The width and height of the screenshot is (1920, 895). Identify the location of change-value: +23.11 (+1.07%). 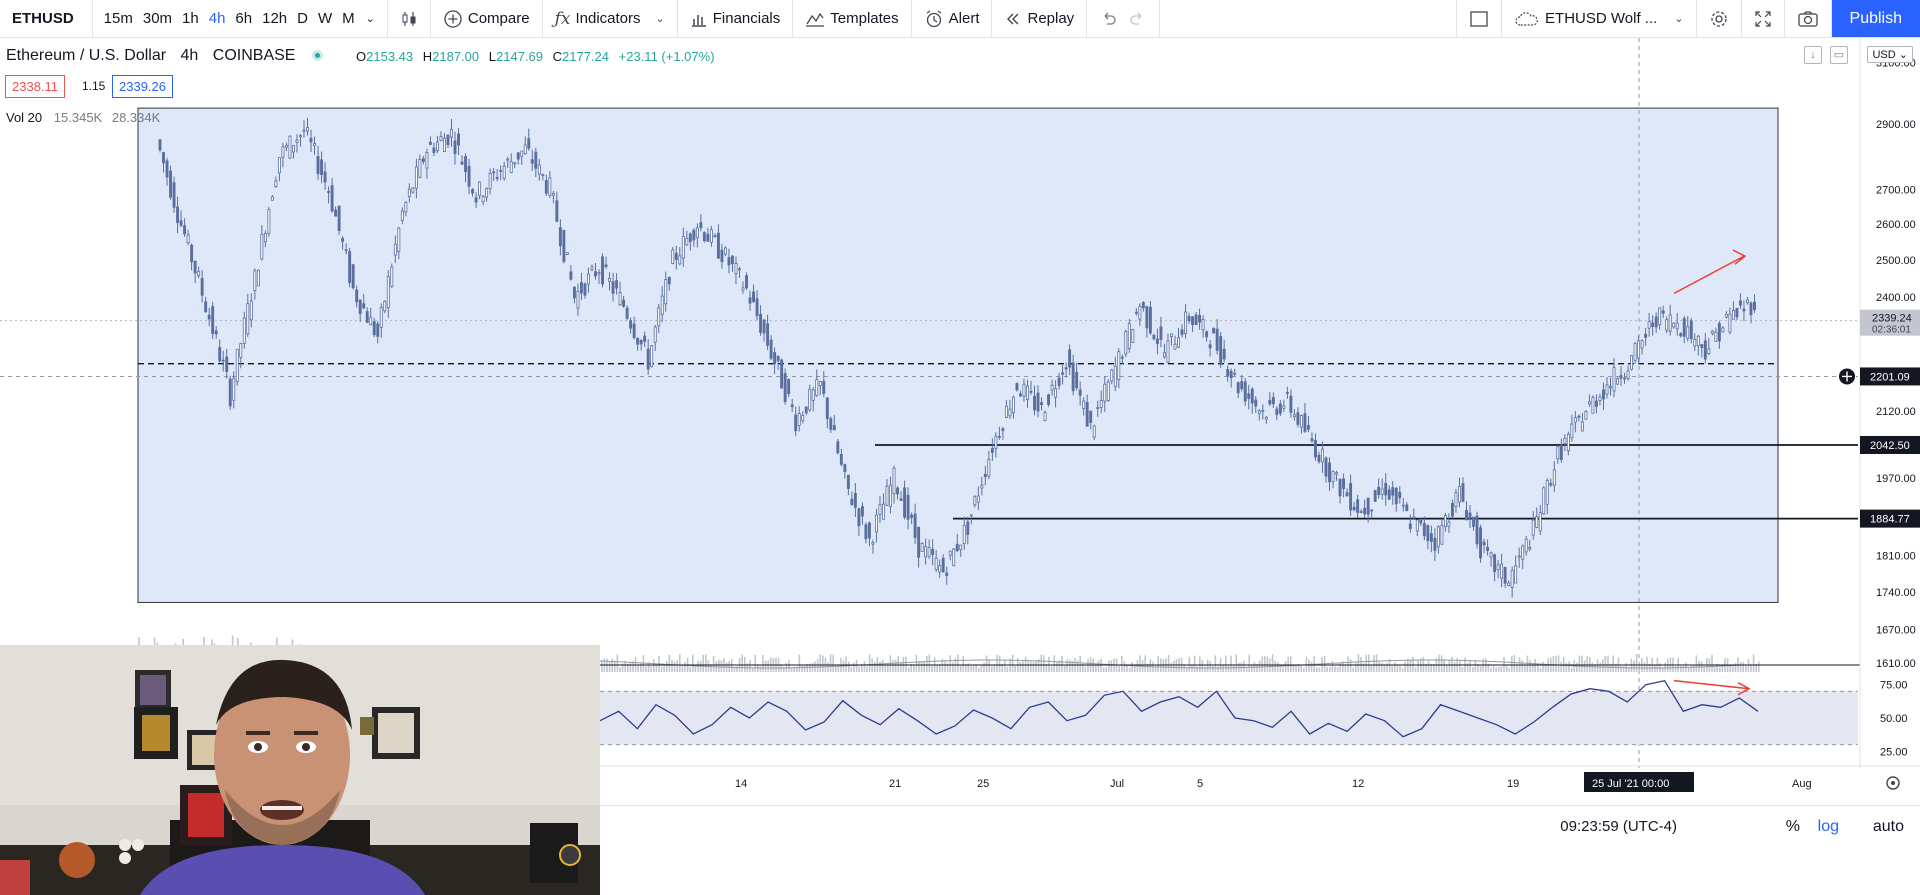
(666, 56).